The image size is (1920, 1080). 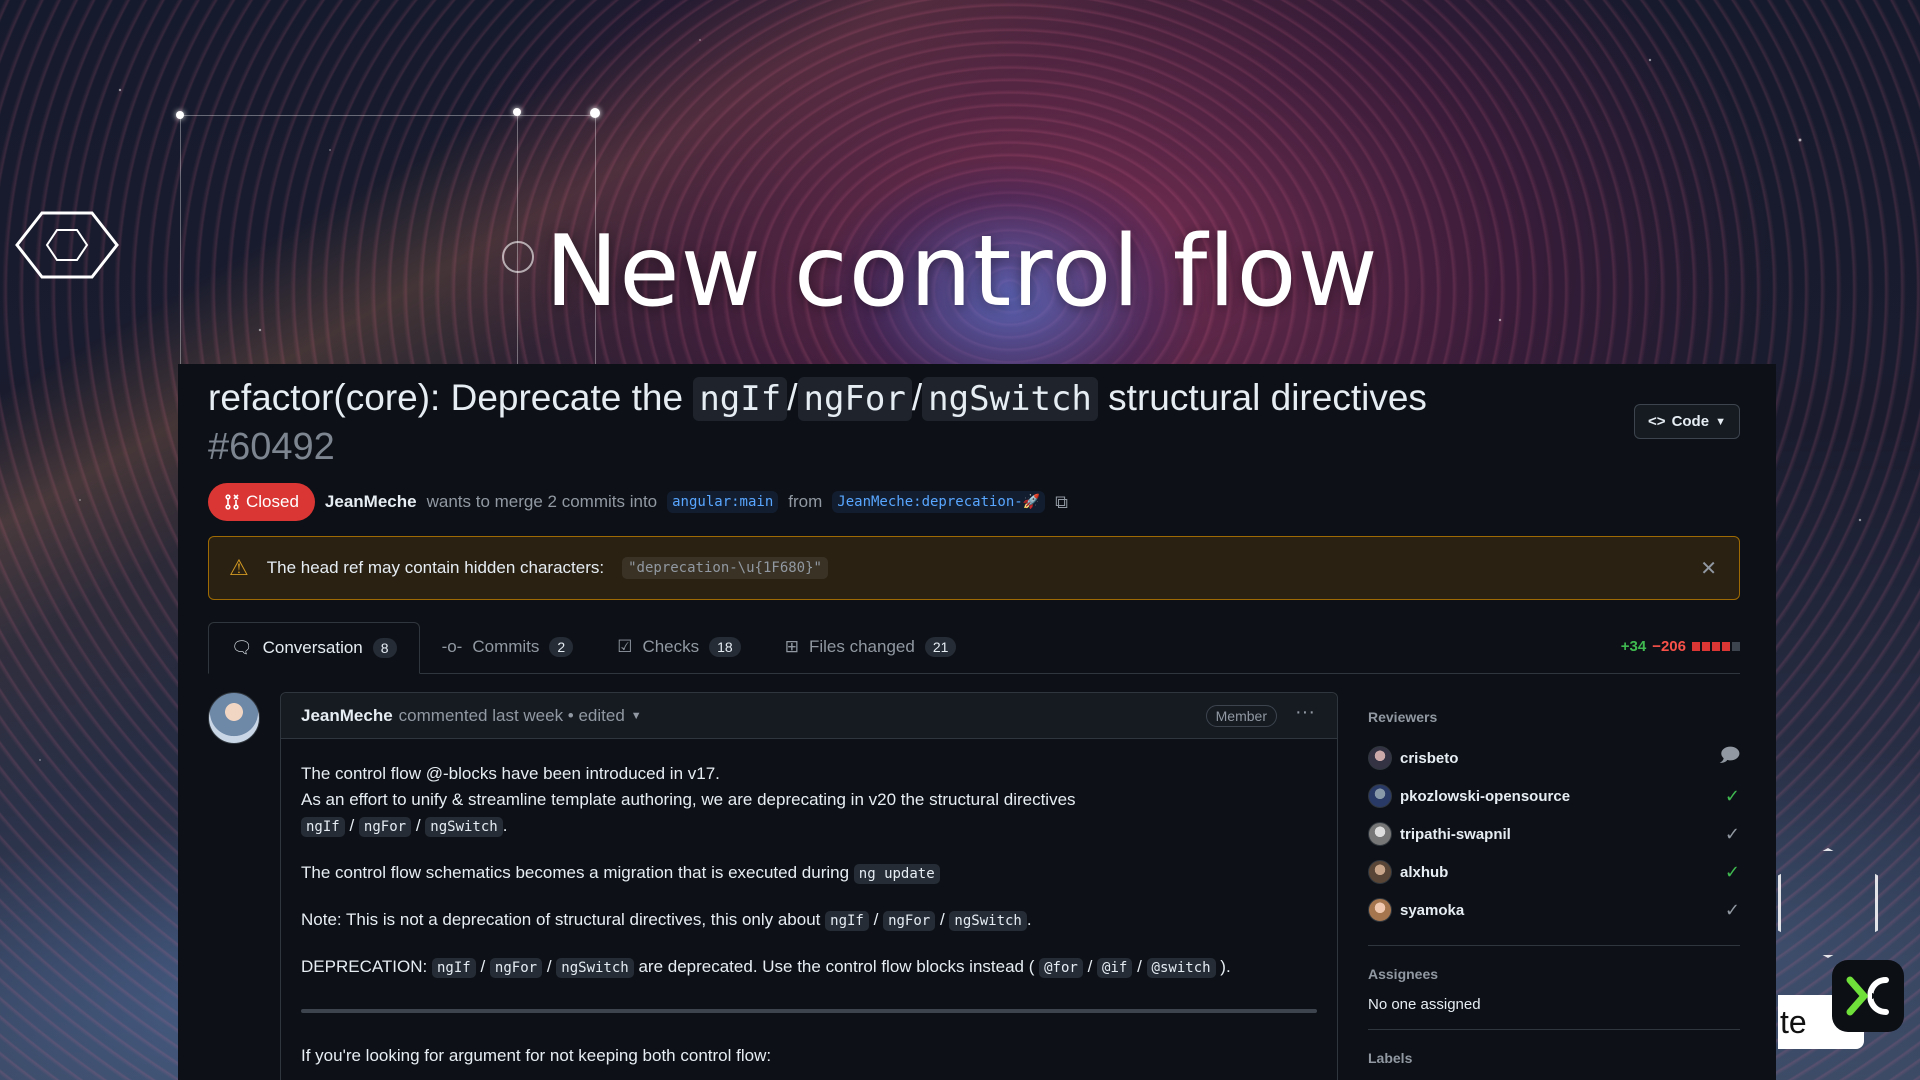 I want to click on tab-count: 2, so click(x=561, y=647).